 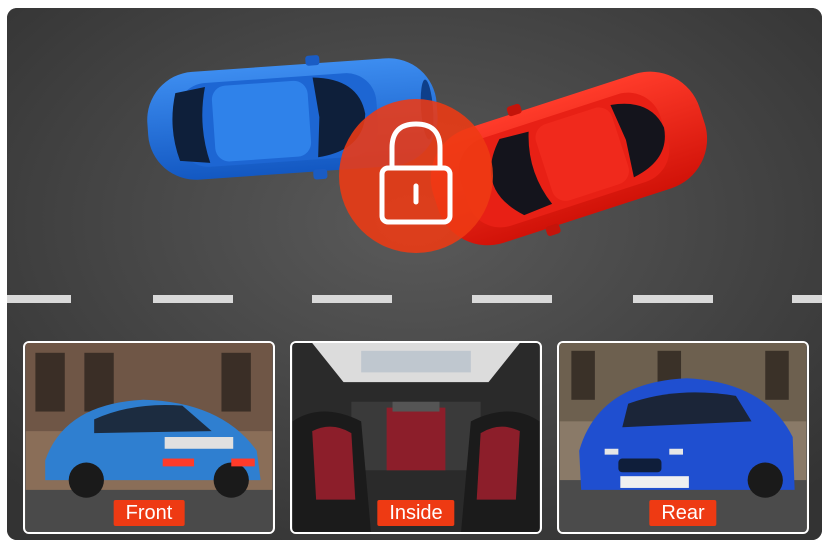 What do you see at coordinates (683, 513) in the screenshot?
I see `camera-label-rear: Rear` at bounding box center [683, 513].